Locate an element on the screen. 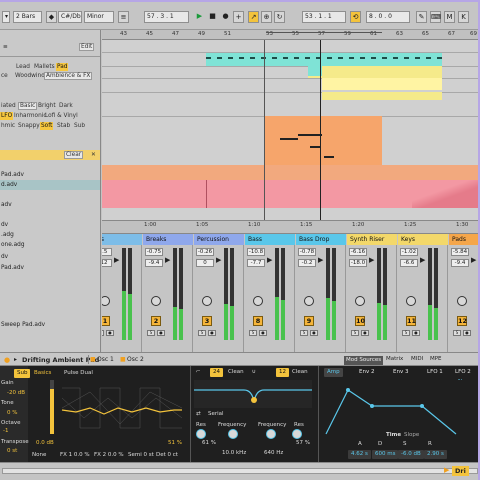  mod-tab-midi: MIDI is located at coordinates (417, 359).